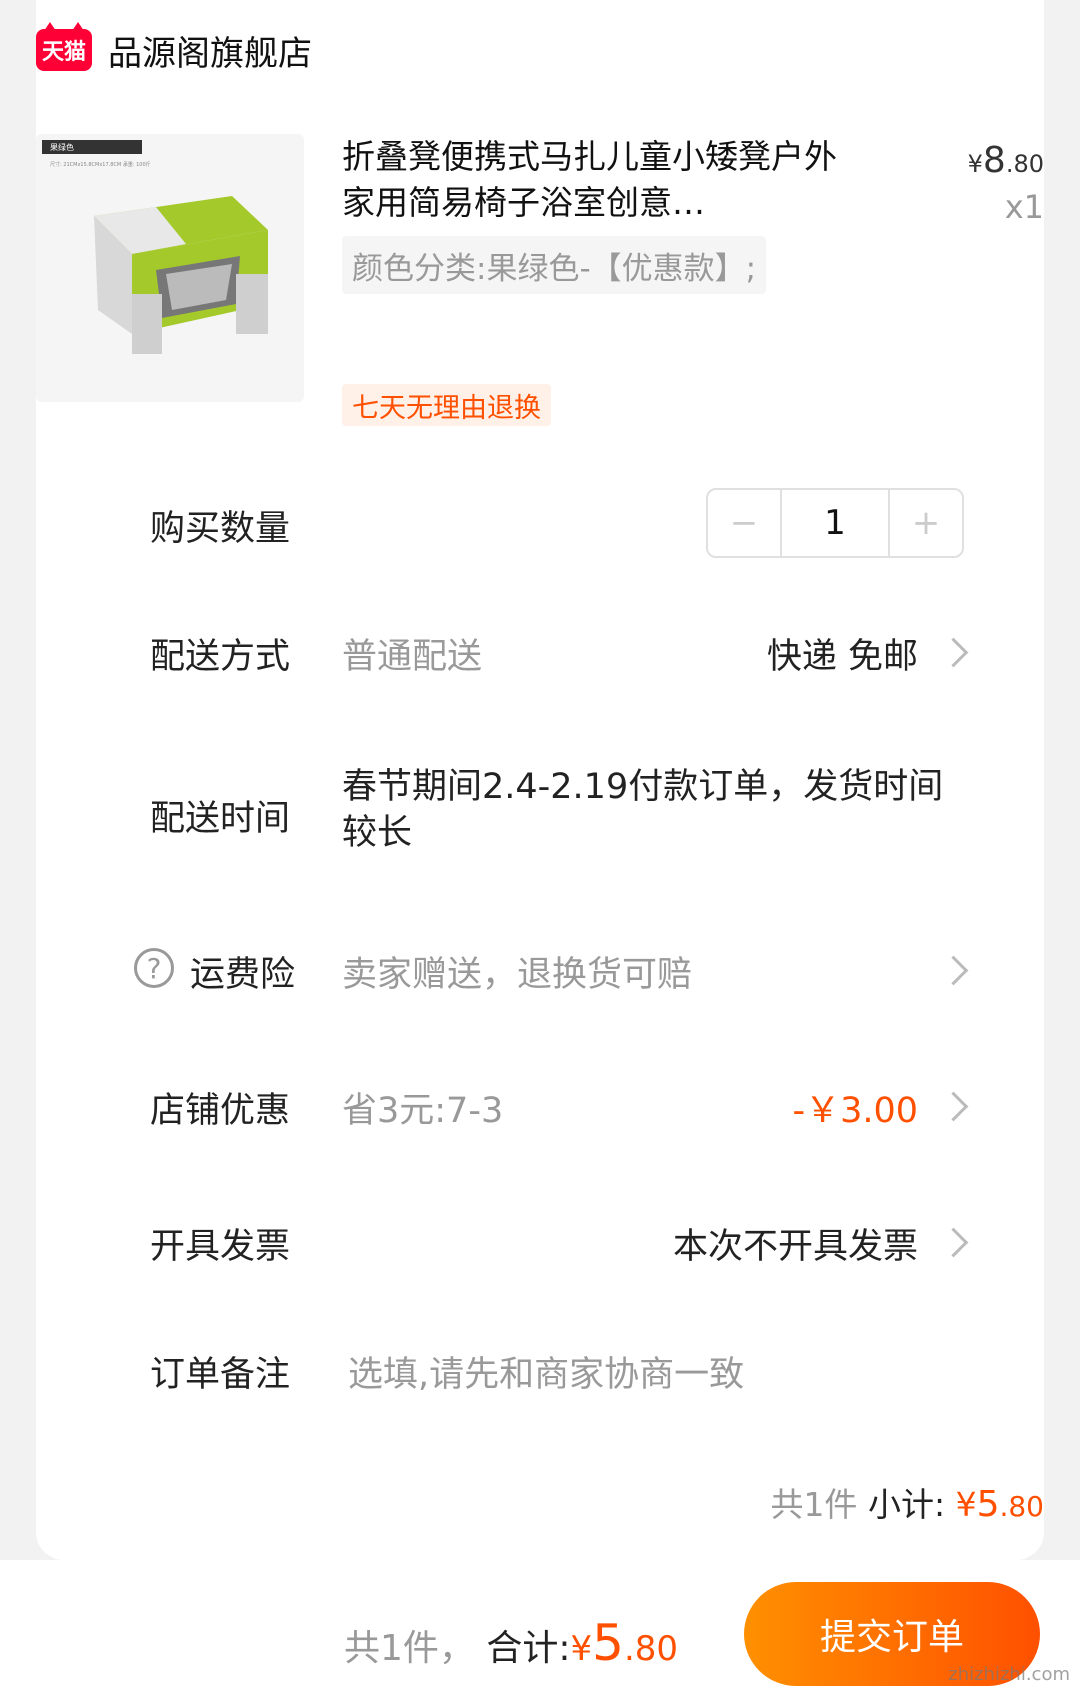 The height and width of the screenshot is (1708, 1080). I want to click on insurance-row: ? 运费险 卖家赠送，退换货可赔, so click(504, 971).